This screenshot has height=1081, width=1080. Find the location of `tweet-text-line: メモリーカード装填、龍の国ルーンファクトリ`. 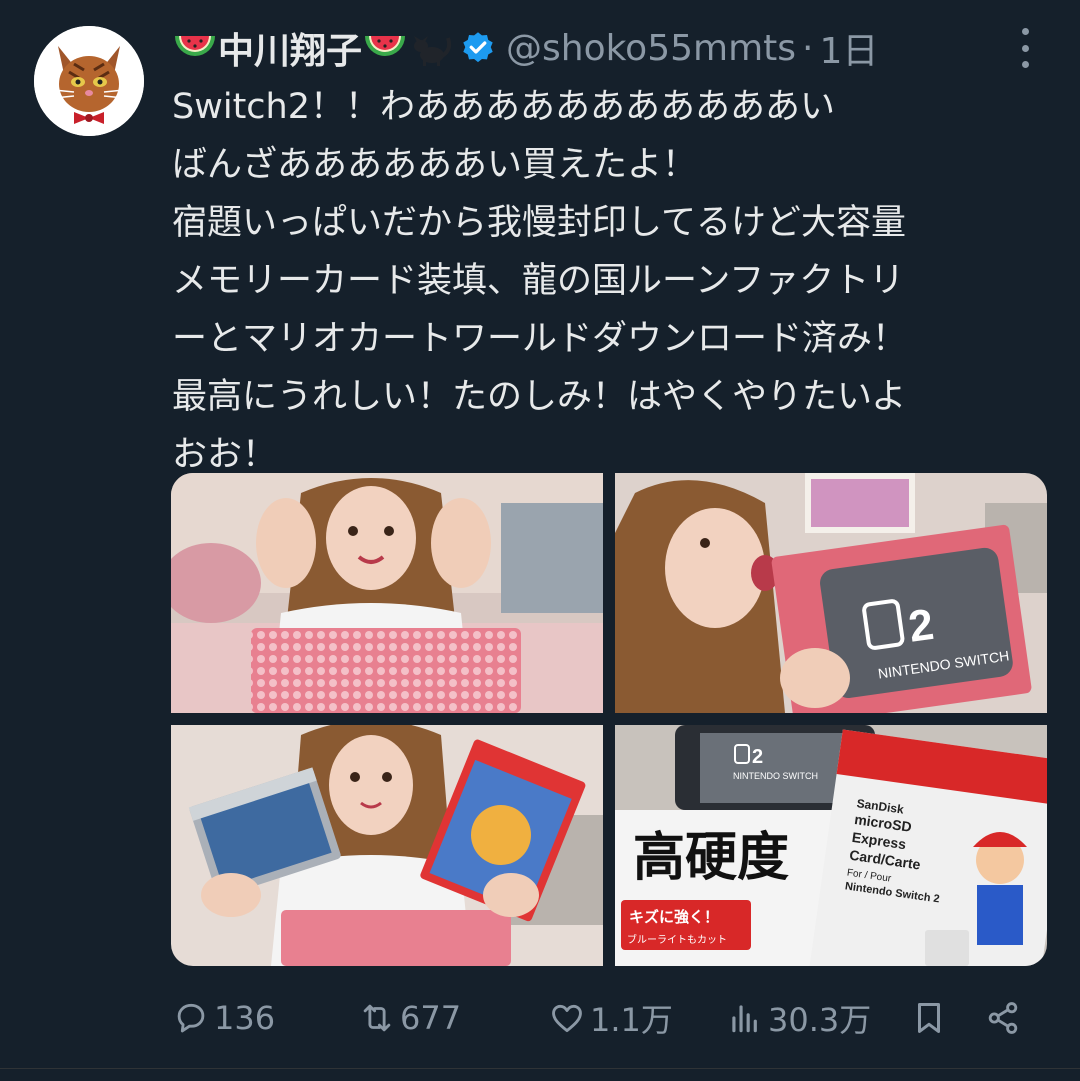

tweet-text-line: メモリーカード装填、龍の国ルーンファクトリ is located at coordinates (538, 281).